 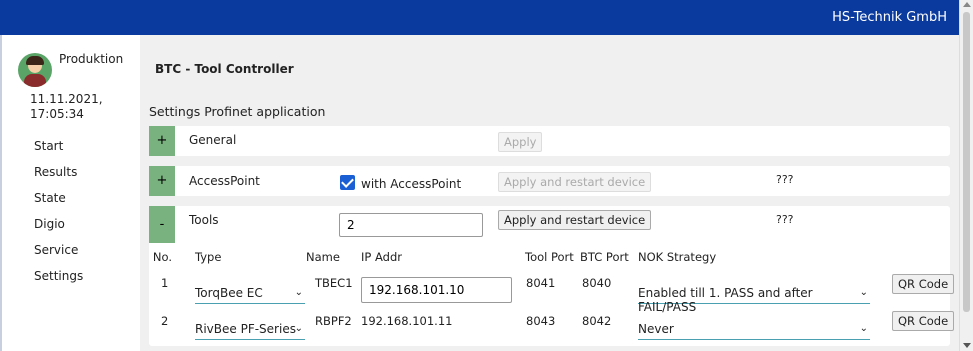 I want to click on date-time: 11.11.2021, 17:05:34, so click(x=66, y=107).